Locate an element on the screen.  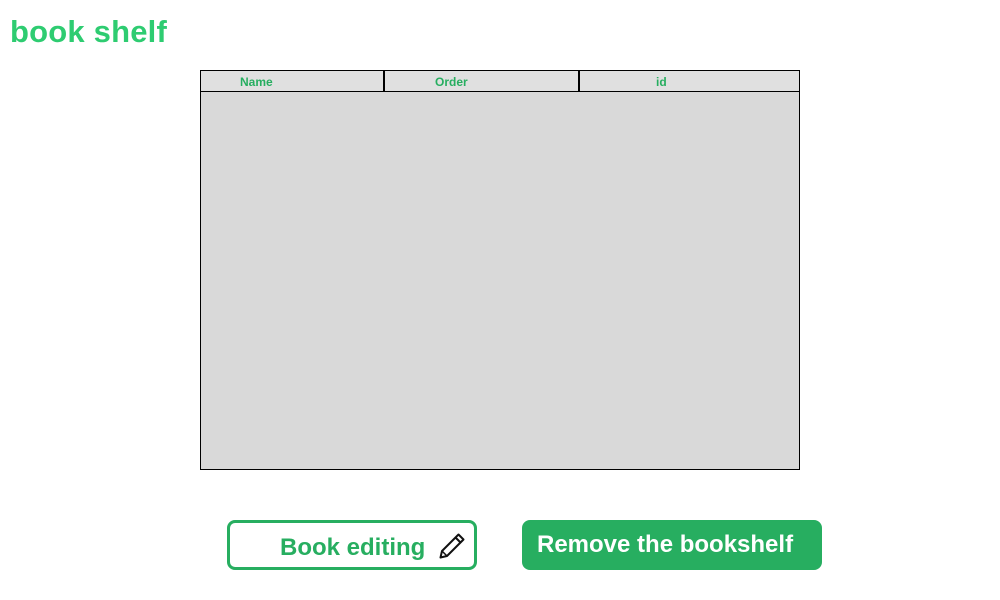
pencil-icon is located at coordinates (452, 546).